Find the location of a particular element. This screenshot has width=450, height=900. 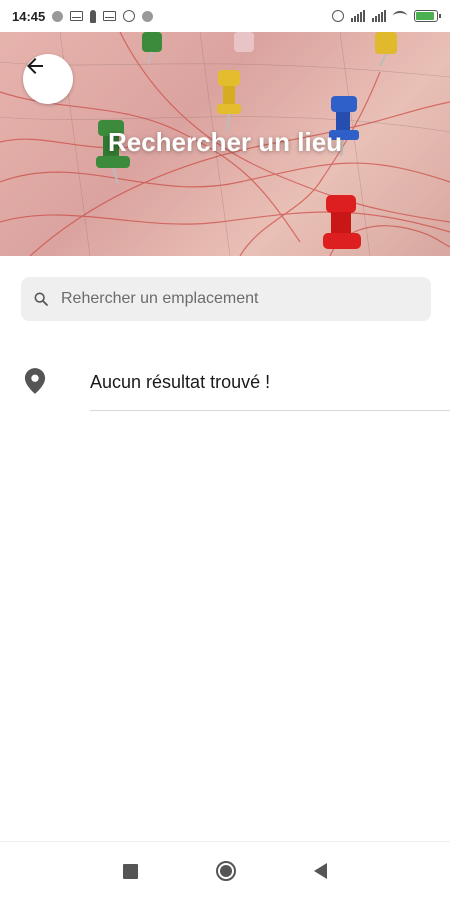

page-title: Rechercher un lieu is located at coordinates (225, 142).